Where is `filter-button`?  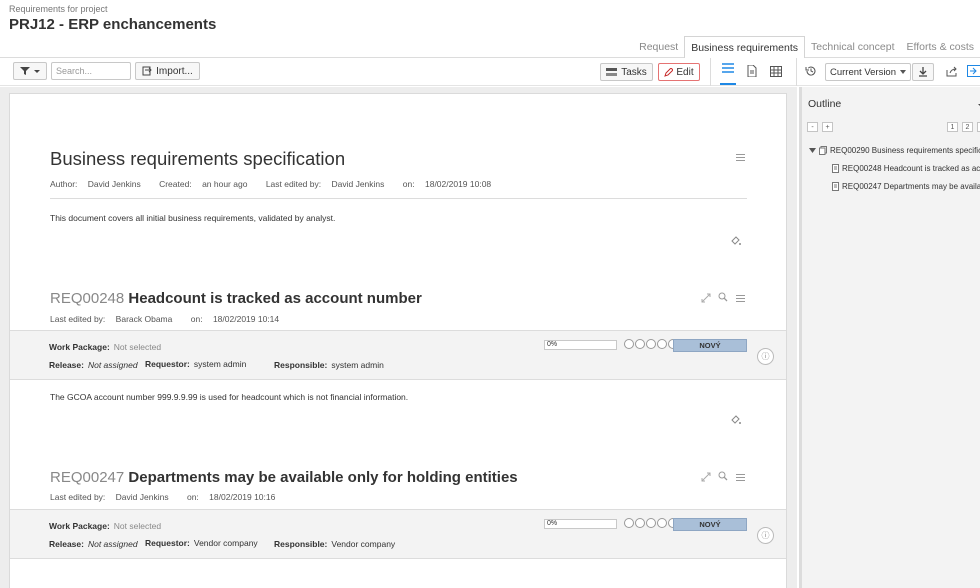 filter-button is located at coordinates (30, 71).